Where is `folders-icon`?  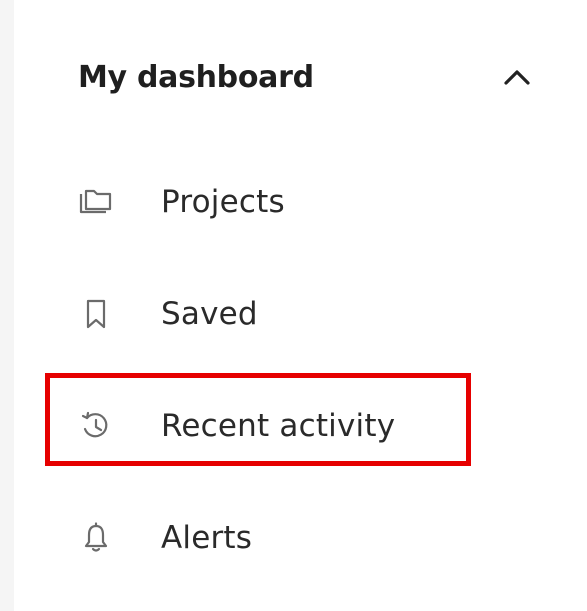
folders-icon is located at coordinates (96, 202).